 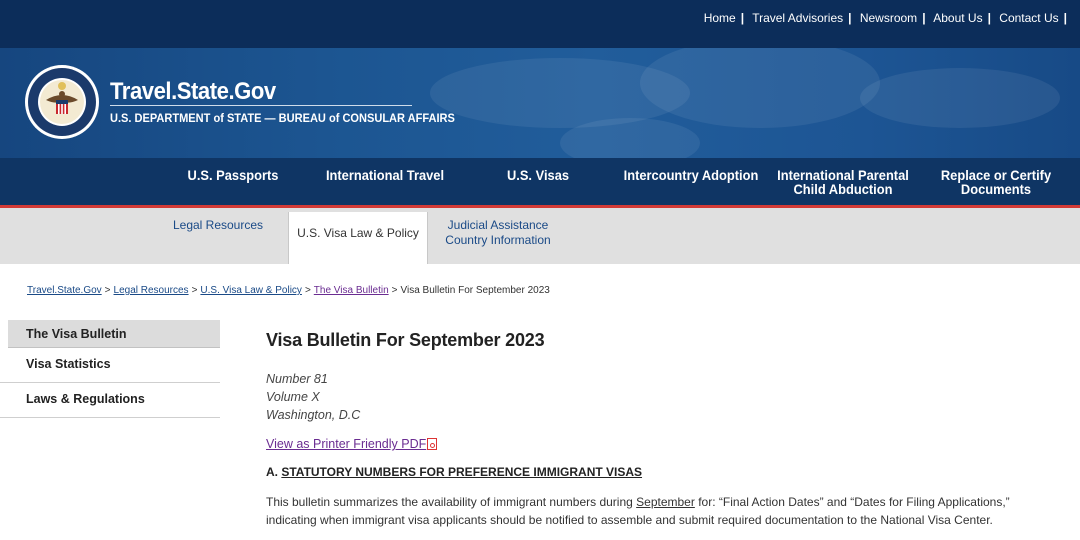 I want to click on page-title: Visa Bulletin For September 2023, so click(x=405, y=340).